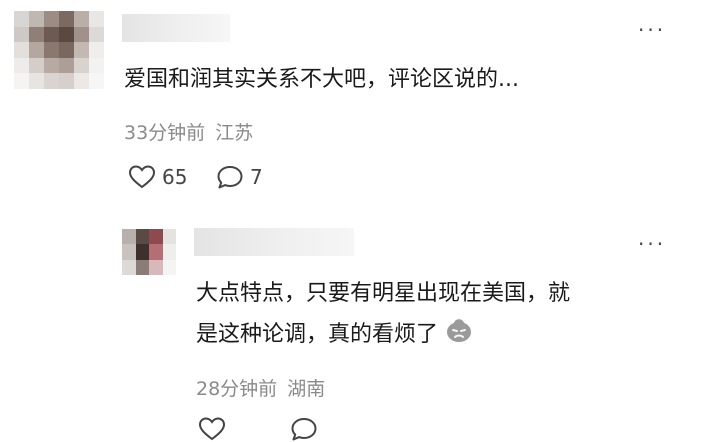 This screenshot has width=718, height=442. What do you see at coordinates (652, 244) in the screenshot?
I see `reply-more-icon: ···` at bounding box center [652, 244].